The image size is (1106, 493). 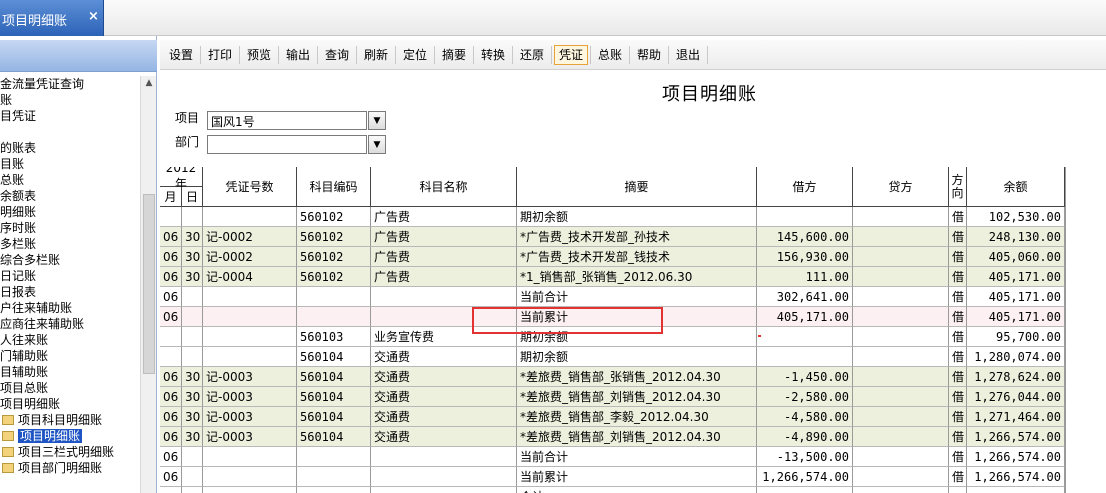 What do you see at coordinates (637, 277) in the screenshot?
I see `cell-summary: *1_销售部_张销售_2012.06.30` at bounding box center [637, 277].